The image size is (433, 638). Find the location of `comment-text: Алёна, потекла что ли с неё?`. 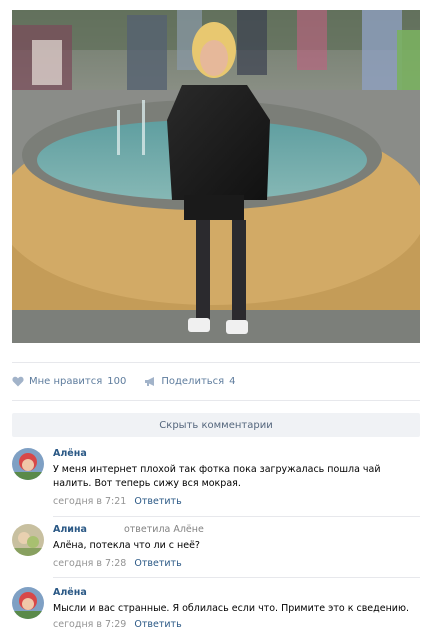

comment-text: Алёна, потекла что ли с неё? is located at coordinates (126, 545).